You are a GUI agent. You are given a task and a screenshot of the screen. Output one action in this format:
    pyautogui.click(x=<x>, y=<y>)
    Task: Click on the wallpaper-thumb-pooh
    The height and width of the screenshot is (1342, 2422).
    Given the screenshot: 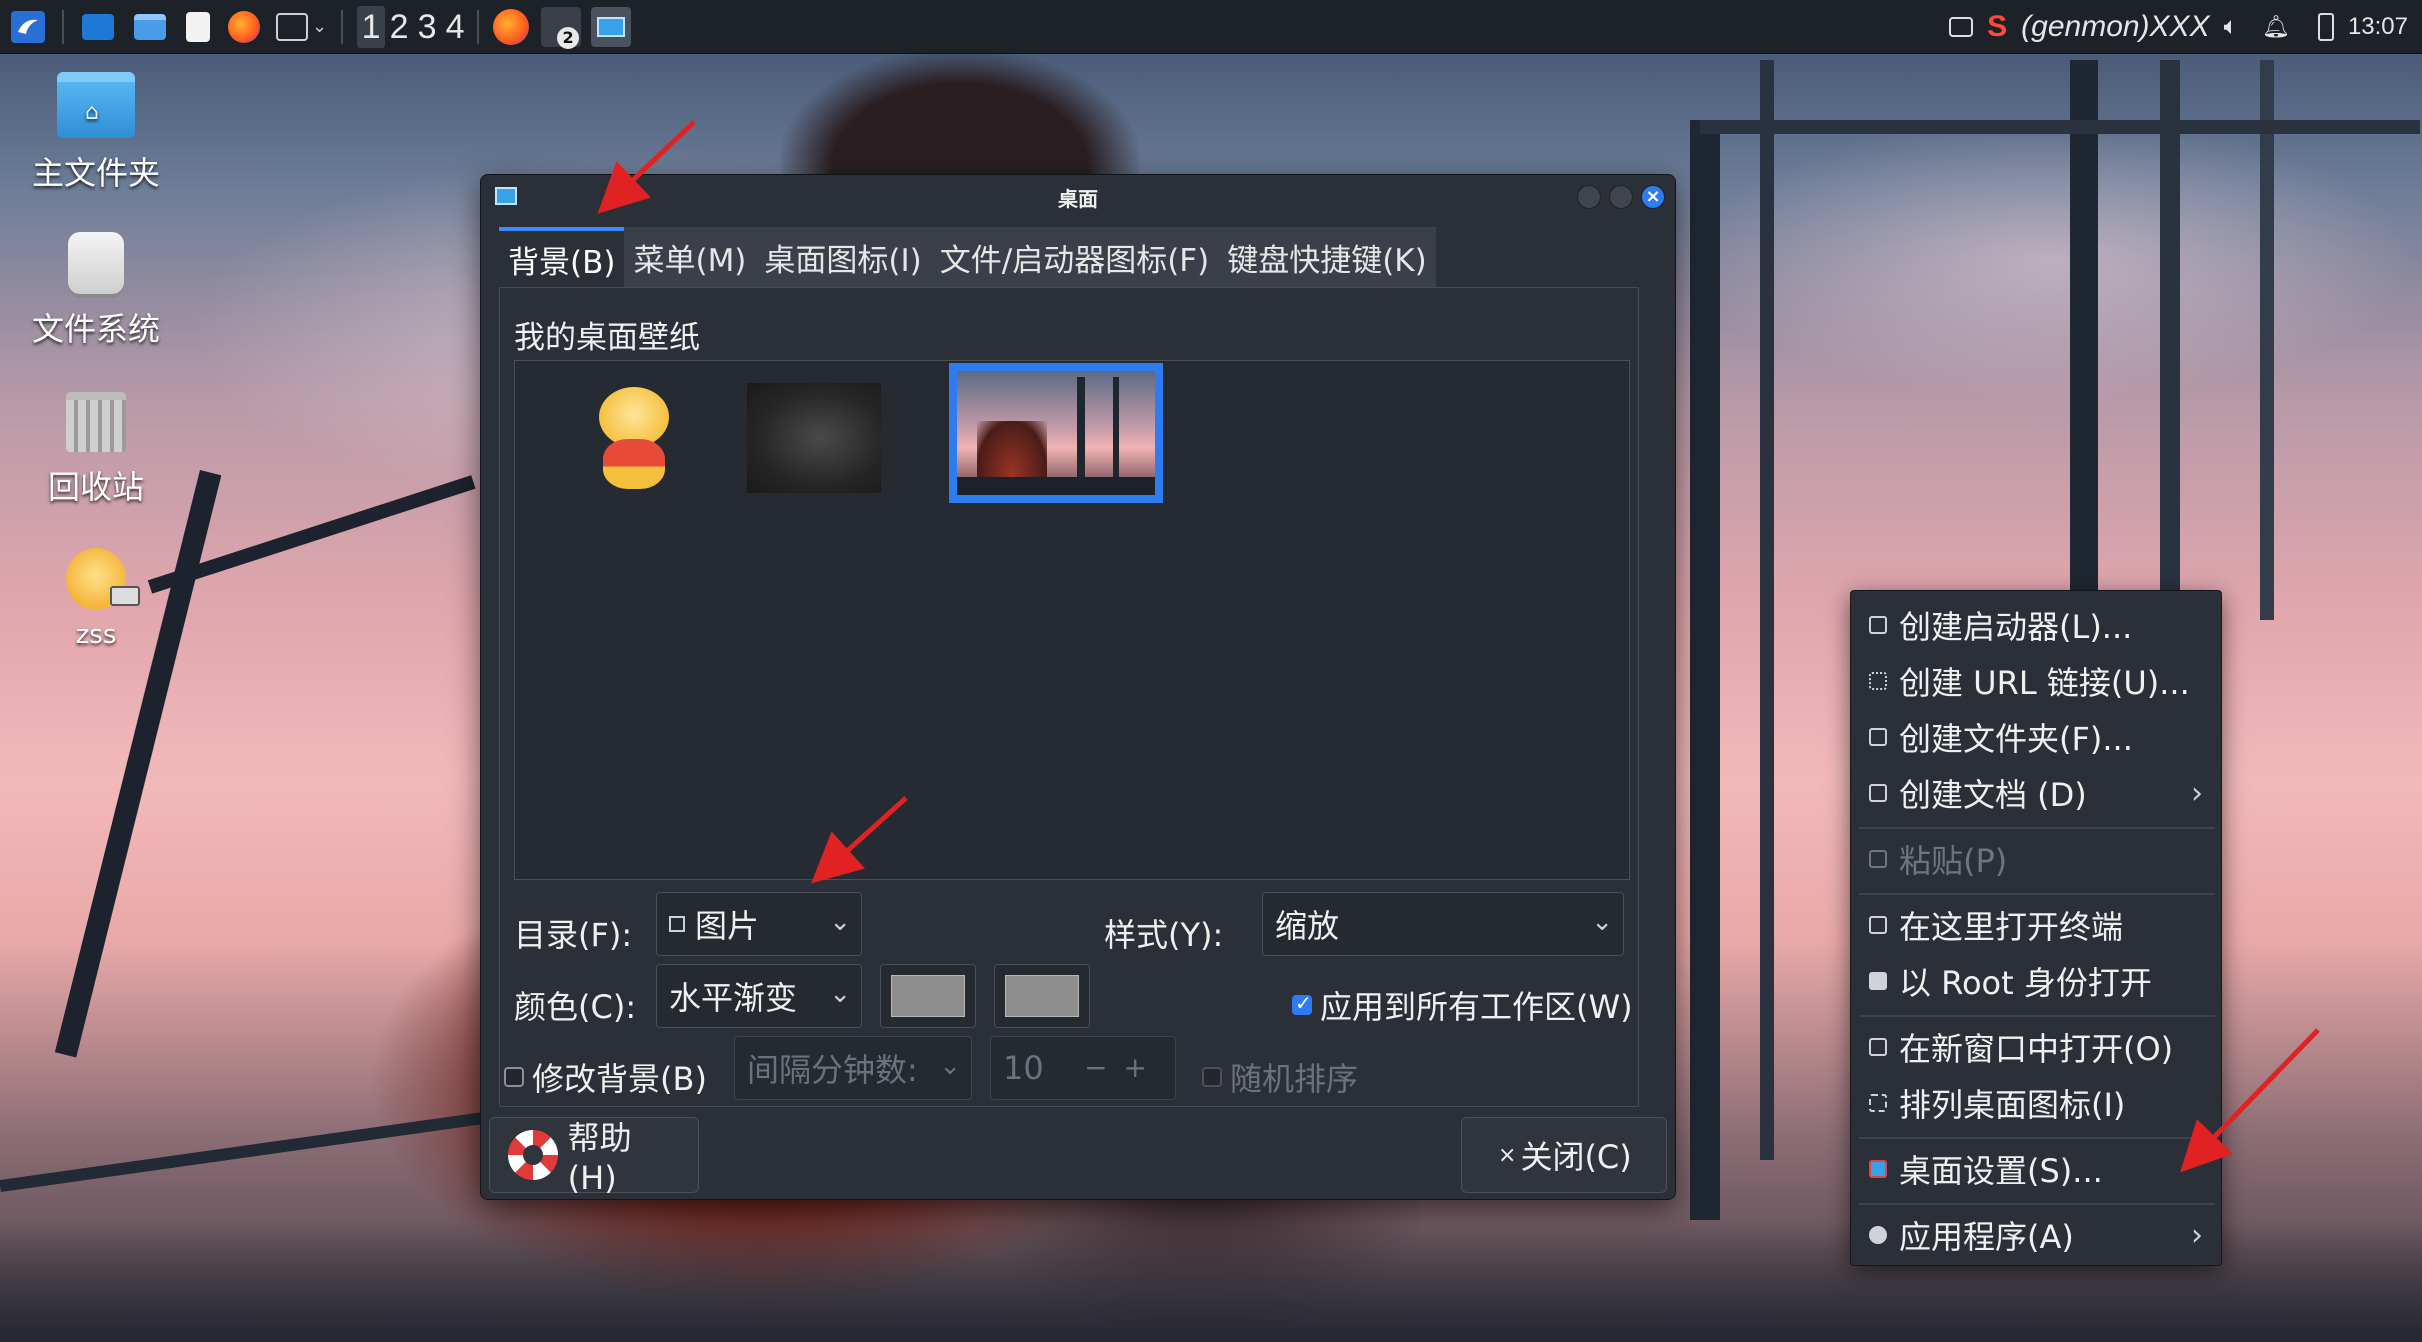 What is the action you would take?
    pyautogui.click(x=634, y=440)
    